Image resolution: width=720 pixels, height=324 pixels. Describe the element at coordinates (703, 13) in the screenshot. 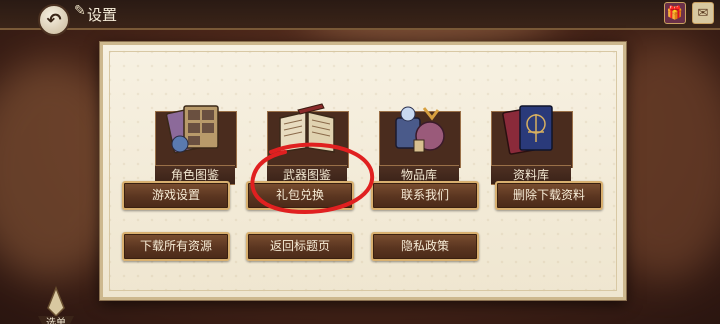

I see `scroll-icon: ✉` at that location.